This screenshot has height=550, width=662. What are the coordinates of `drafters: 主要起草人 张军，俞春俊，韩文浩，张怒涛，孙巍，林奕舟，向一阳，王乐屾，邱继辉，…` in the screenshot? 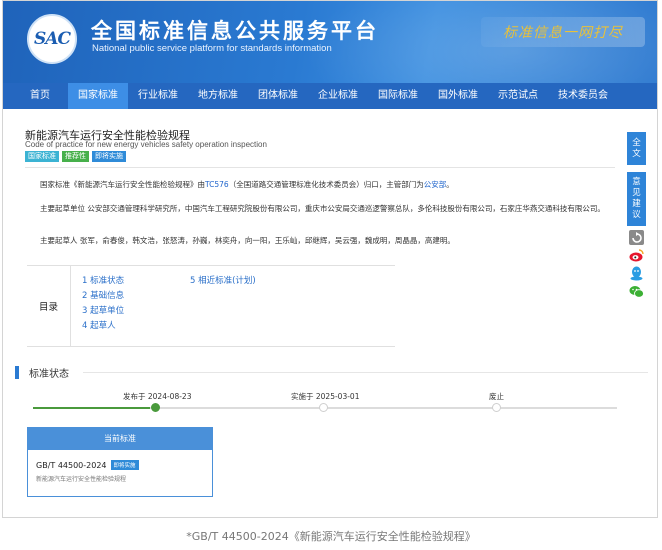 It's located at (247, 240).